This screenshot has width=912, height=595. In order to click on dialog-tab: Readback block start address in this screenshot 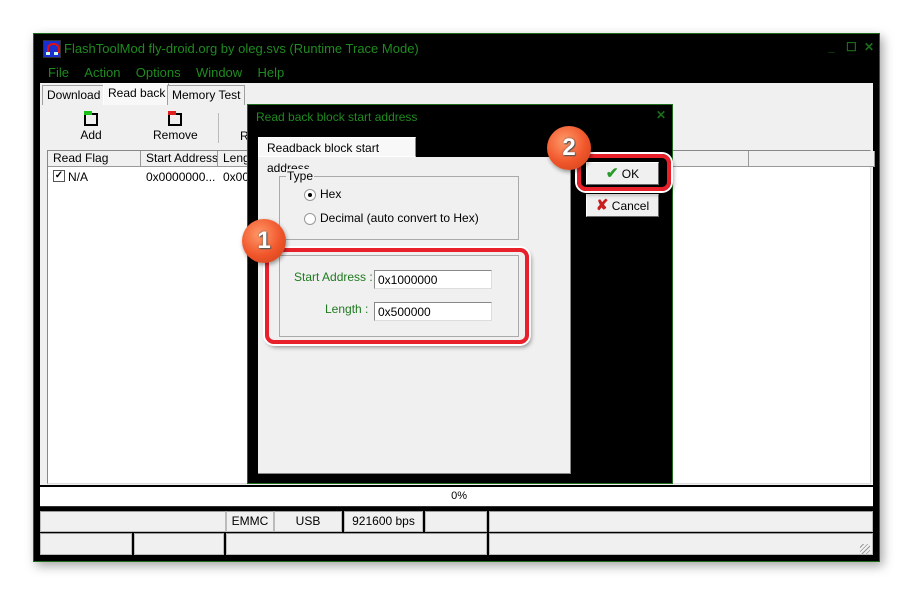, I will do `click(337, 156)`.